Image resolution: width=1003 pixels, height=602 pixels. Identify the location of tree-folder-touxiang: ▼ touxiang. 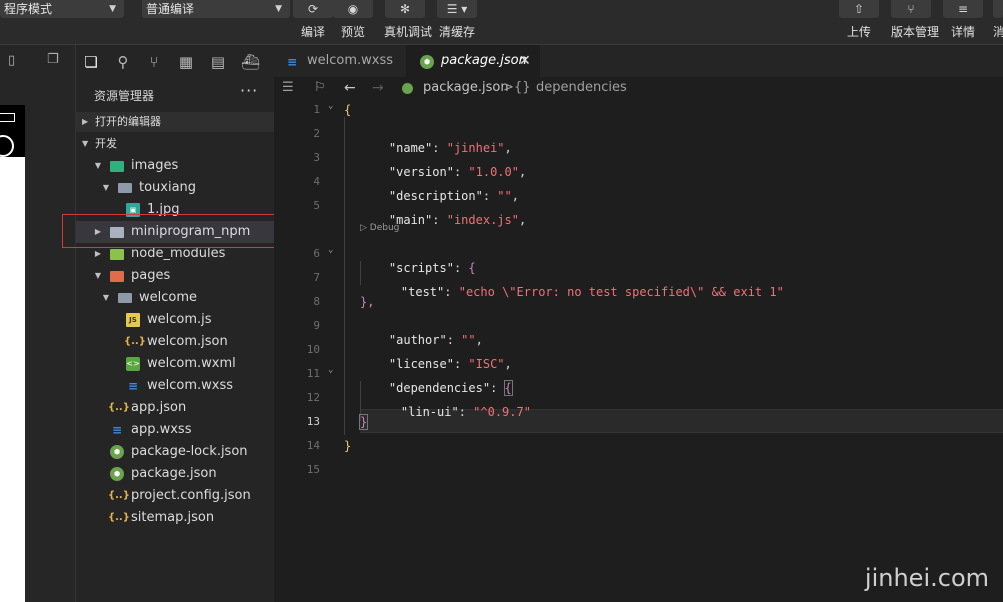
(175, 188).